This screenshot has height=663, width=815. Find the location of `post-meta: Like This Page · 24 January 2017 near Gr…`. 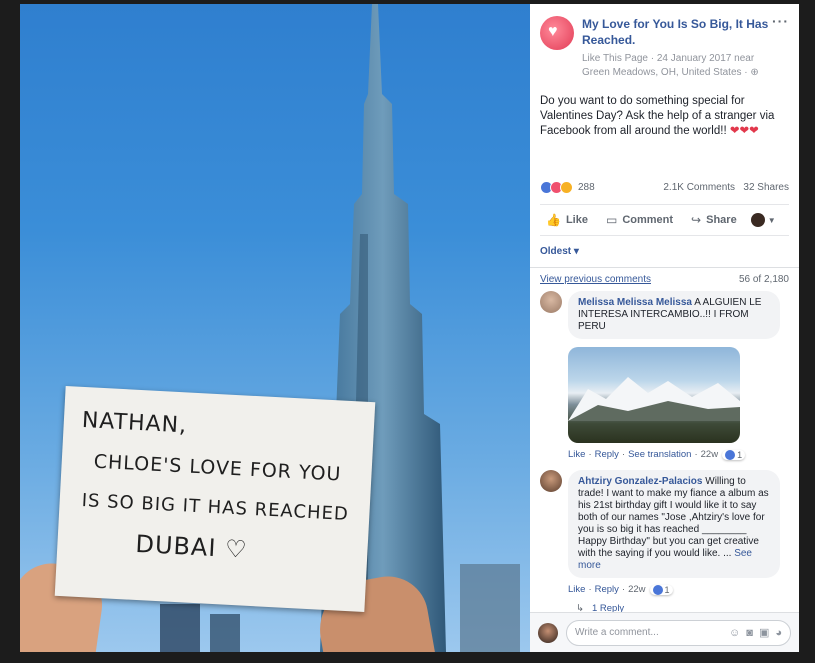

post-meta: Like This Page · 24 January 2017 near Gr… is located at coordinates (677, 66).